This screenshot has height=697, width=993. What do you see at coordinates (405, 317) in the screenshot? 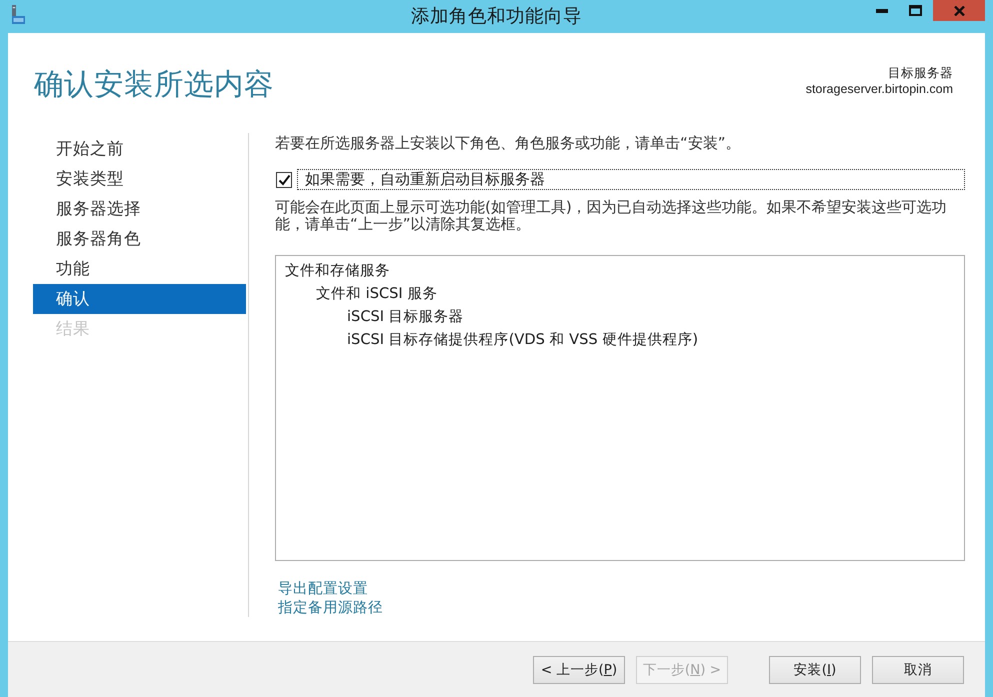
I see `tree-item: iSCSI 目标服务器` at bounding box center [405, 317].